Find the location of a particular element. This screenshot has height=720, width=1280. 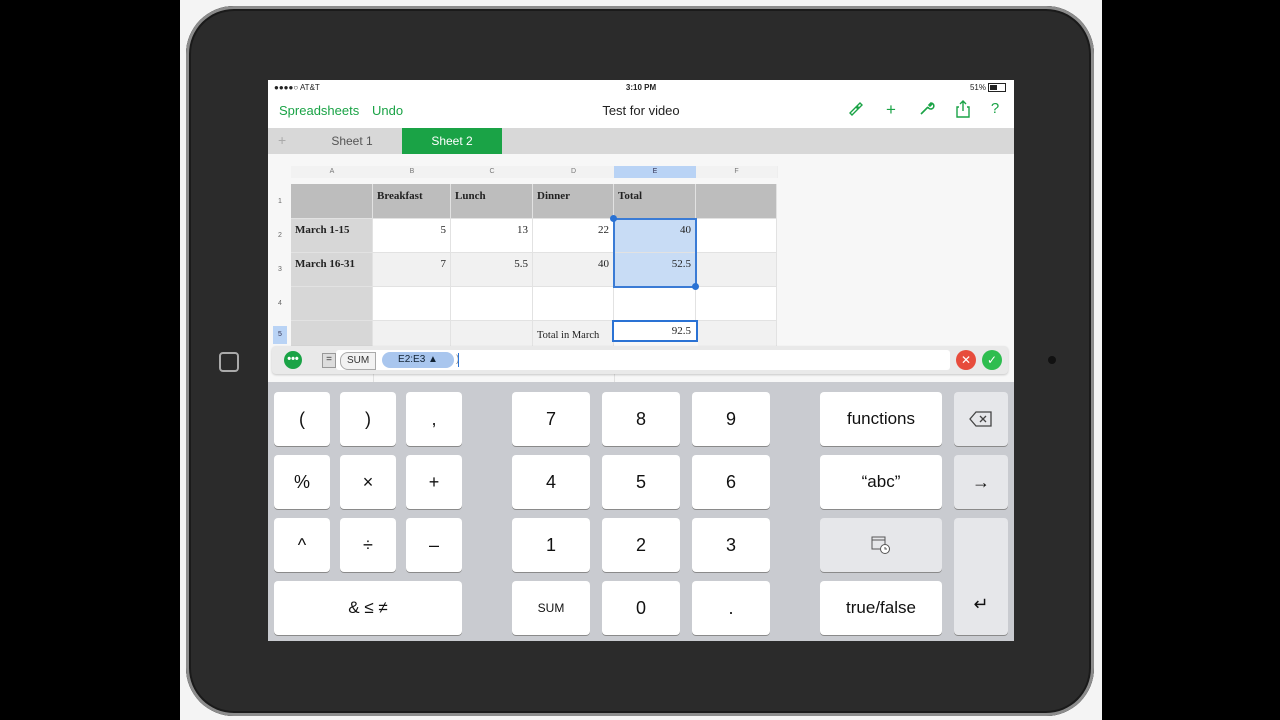

key-text-abc: “abc” is located at coordinates (881, 482).